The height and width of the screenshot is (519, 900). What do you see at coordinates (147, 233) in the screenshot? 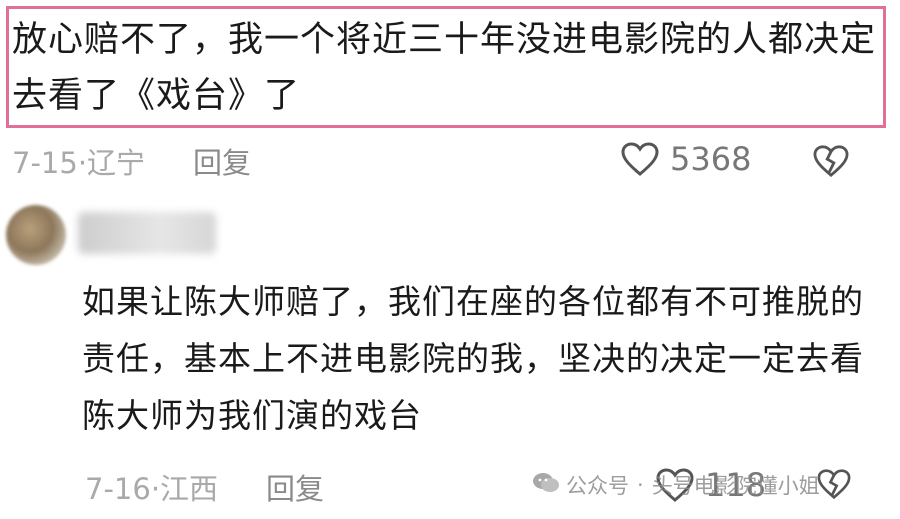
I see `username-blurred` at bounding box center [147, 233].